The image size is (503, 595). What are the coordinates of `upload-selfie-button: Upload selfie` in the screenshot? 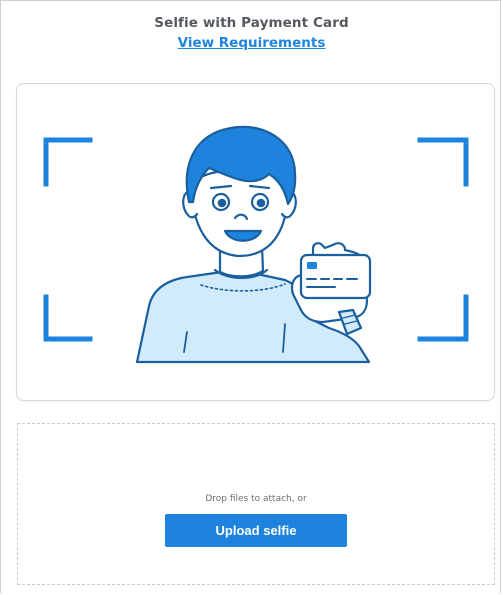 It's located at (256, 530).